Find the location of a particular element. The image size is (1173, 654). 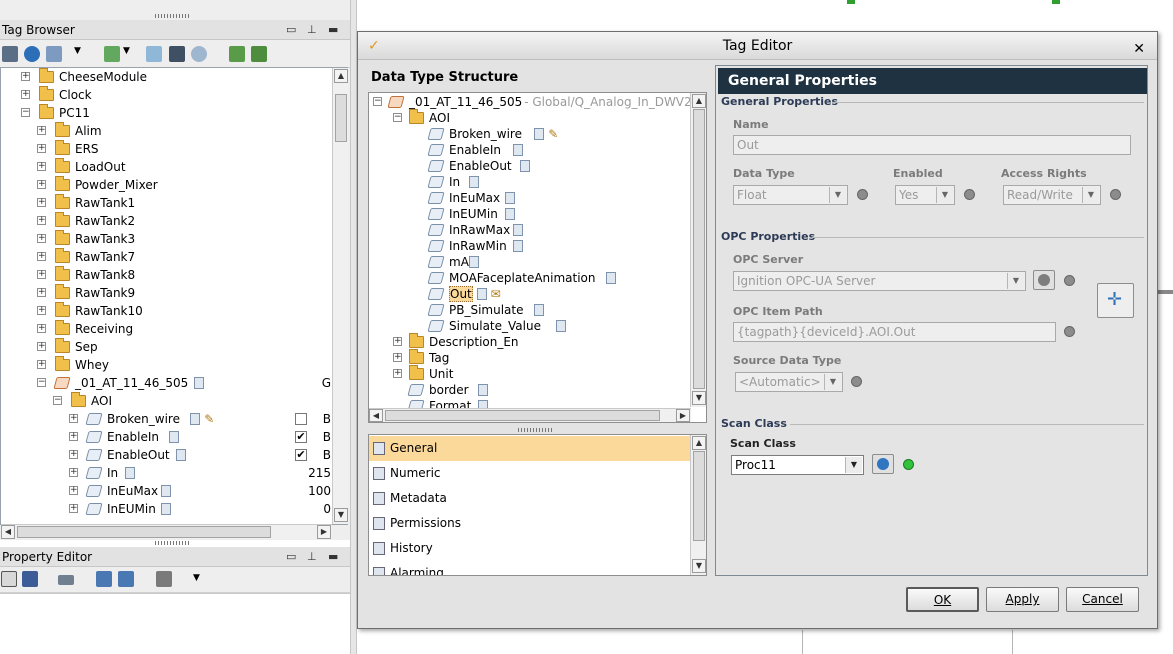

tag-tree-row: − PC11 is located at coordinates (166, 113).